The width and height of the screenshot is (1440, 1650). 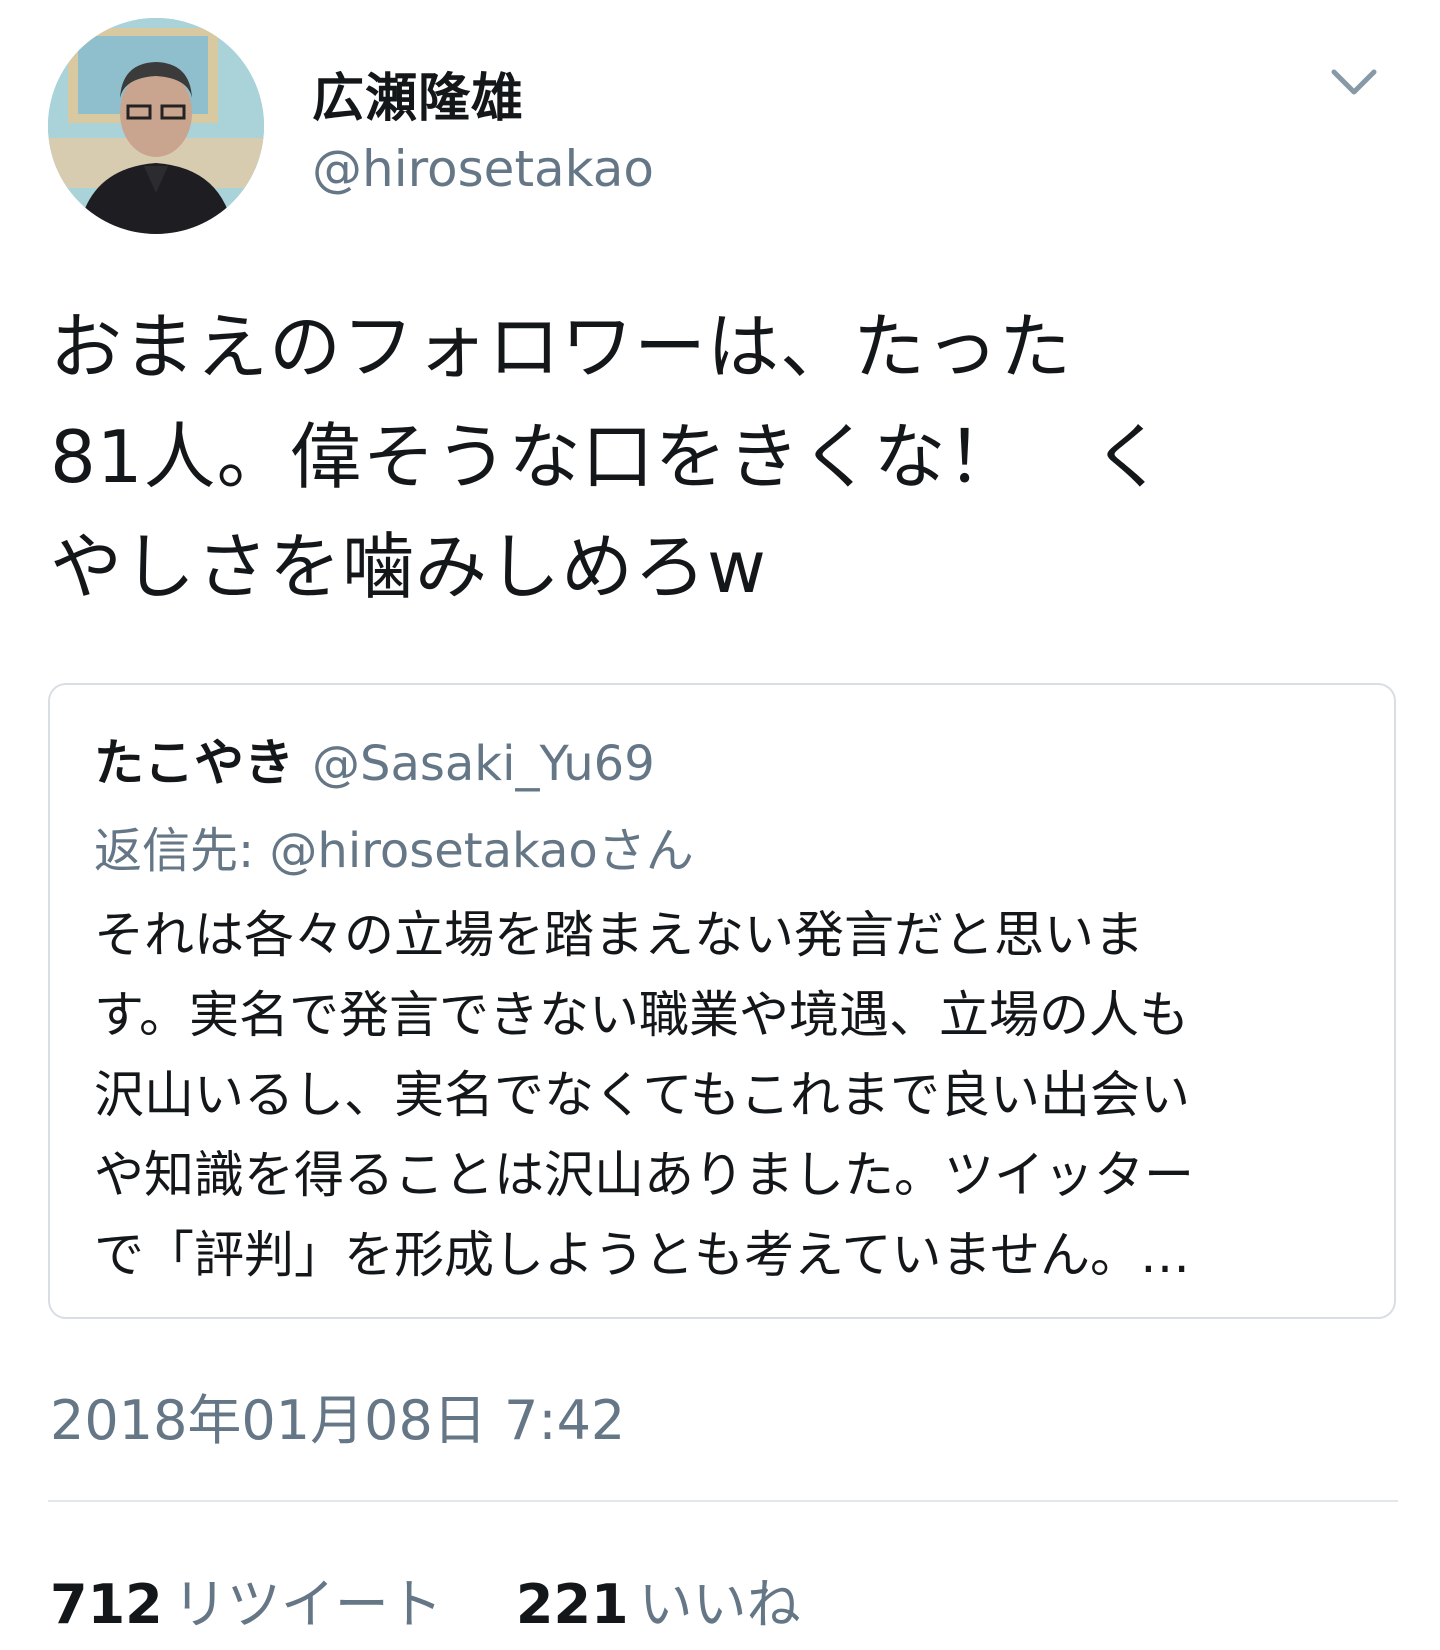 I want to click on quoted-author-name: たこやき, so click(x=194, y=763).